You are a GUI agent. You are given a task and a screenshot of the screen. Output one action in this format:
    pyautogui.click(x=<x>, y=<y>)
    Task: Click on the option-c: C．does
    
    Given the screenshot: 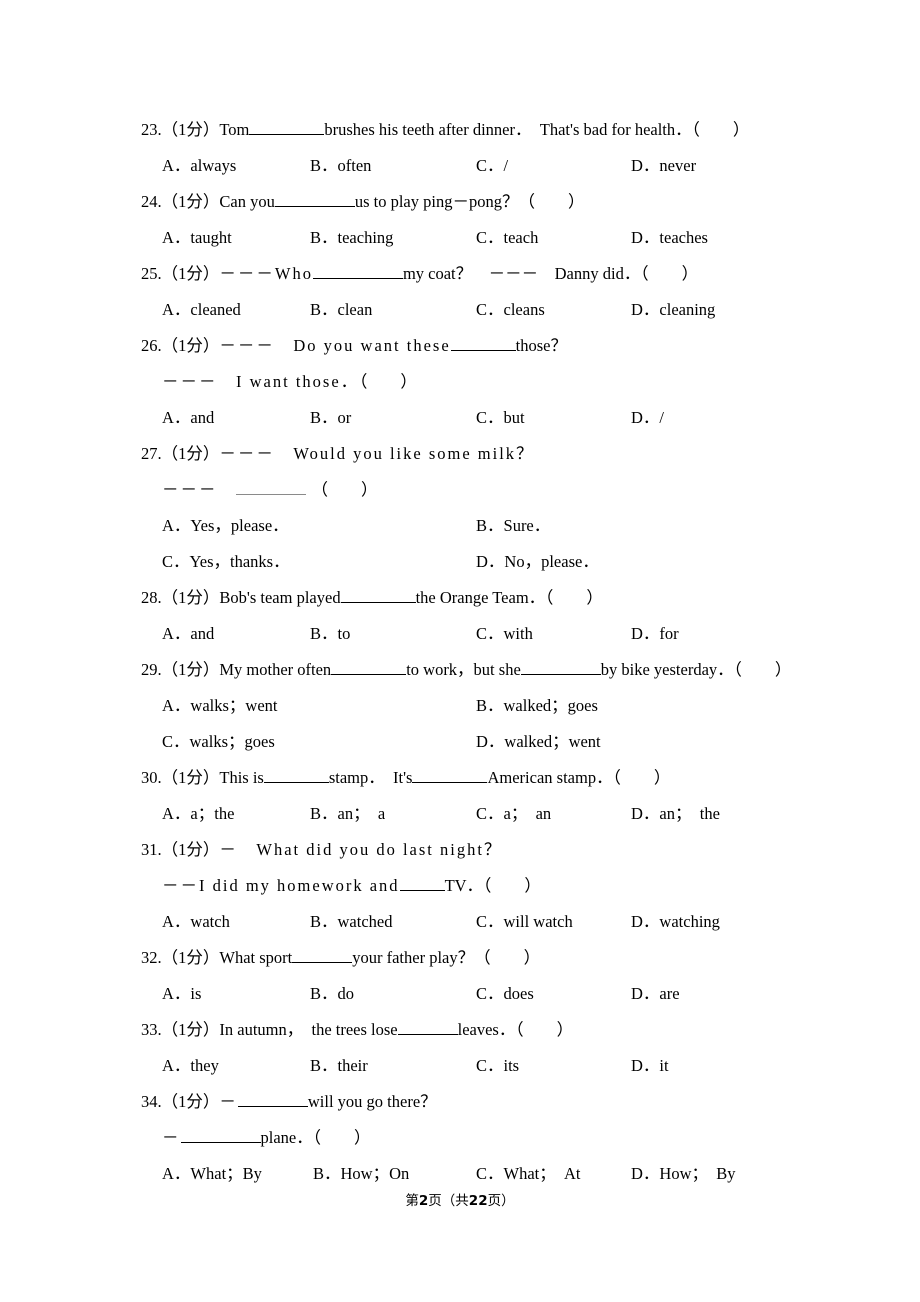 What is the action you would take?
    pyautogui.click(x=505, y=994)
    